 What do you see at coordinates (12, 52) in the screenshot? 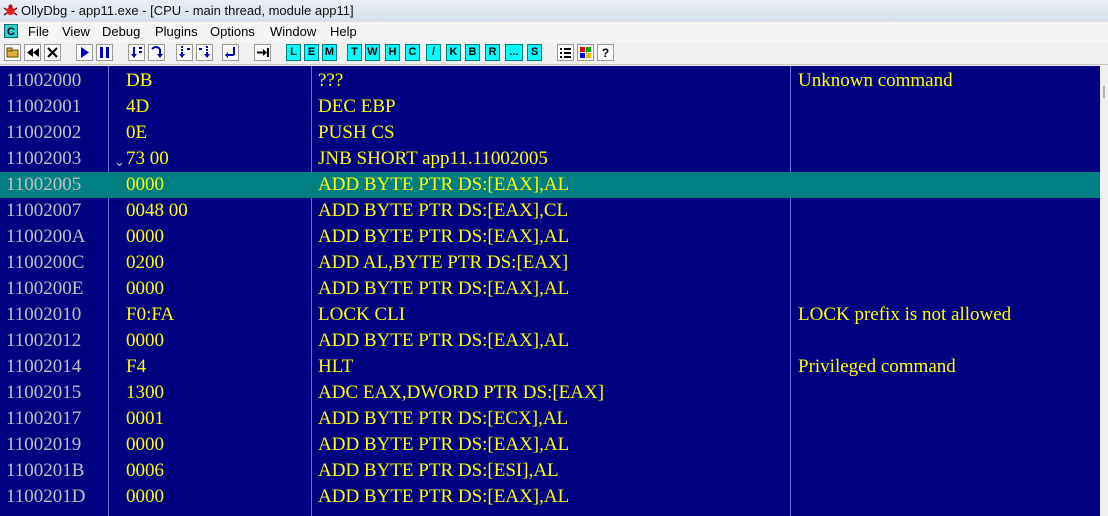
I see `open-icon` at bounding box center [12, 52].